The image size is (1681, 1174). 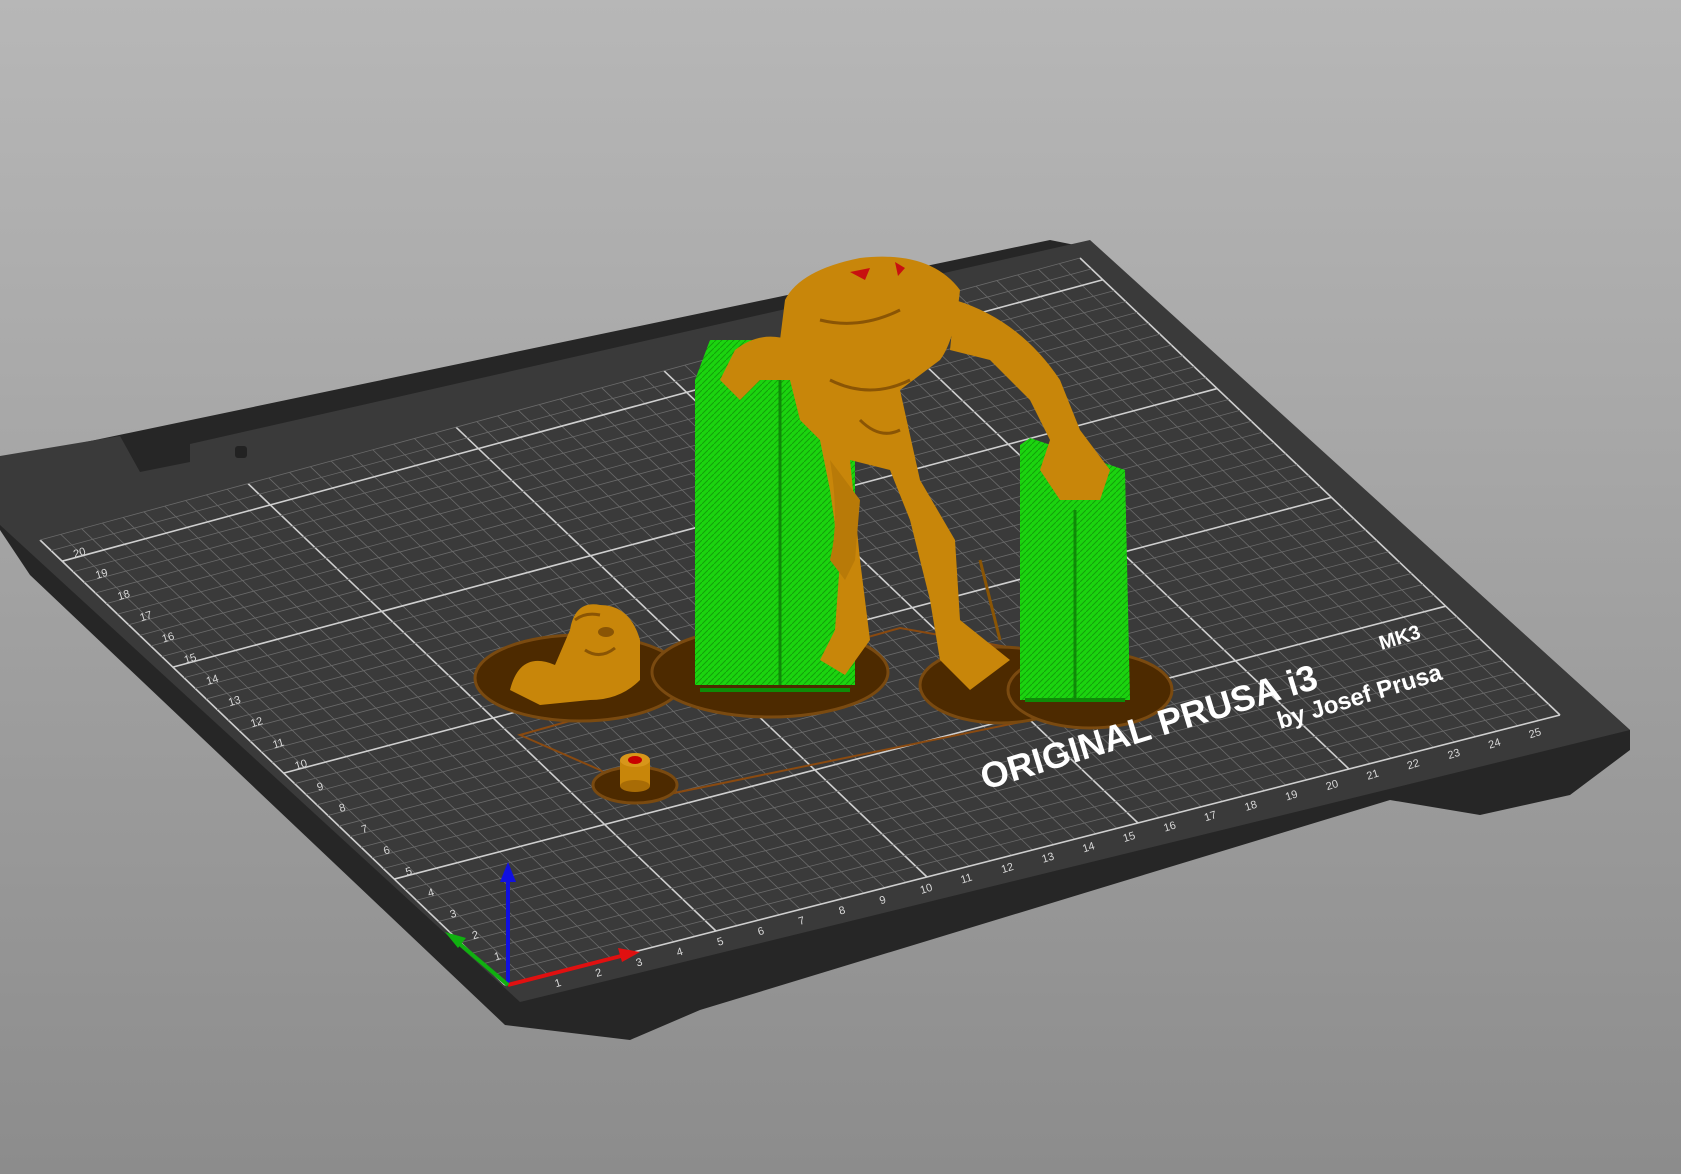 I want to click on small-cylinder-object, so click(x=635, y=772).